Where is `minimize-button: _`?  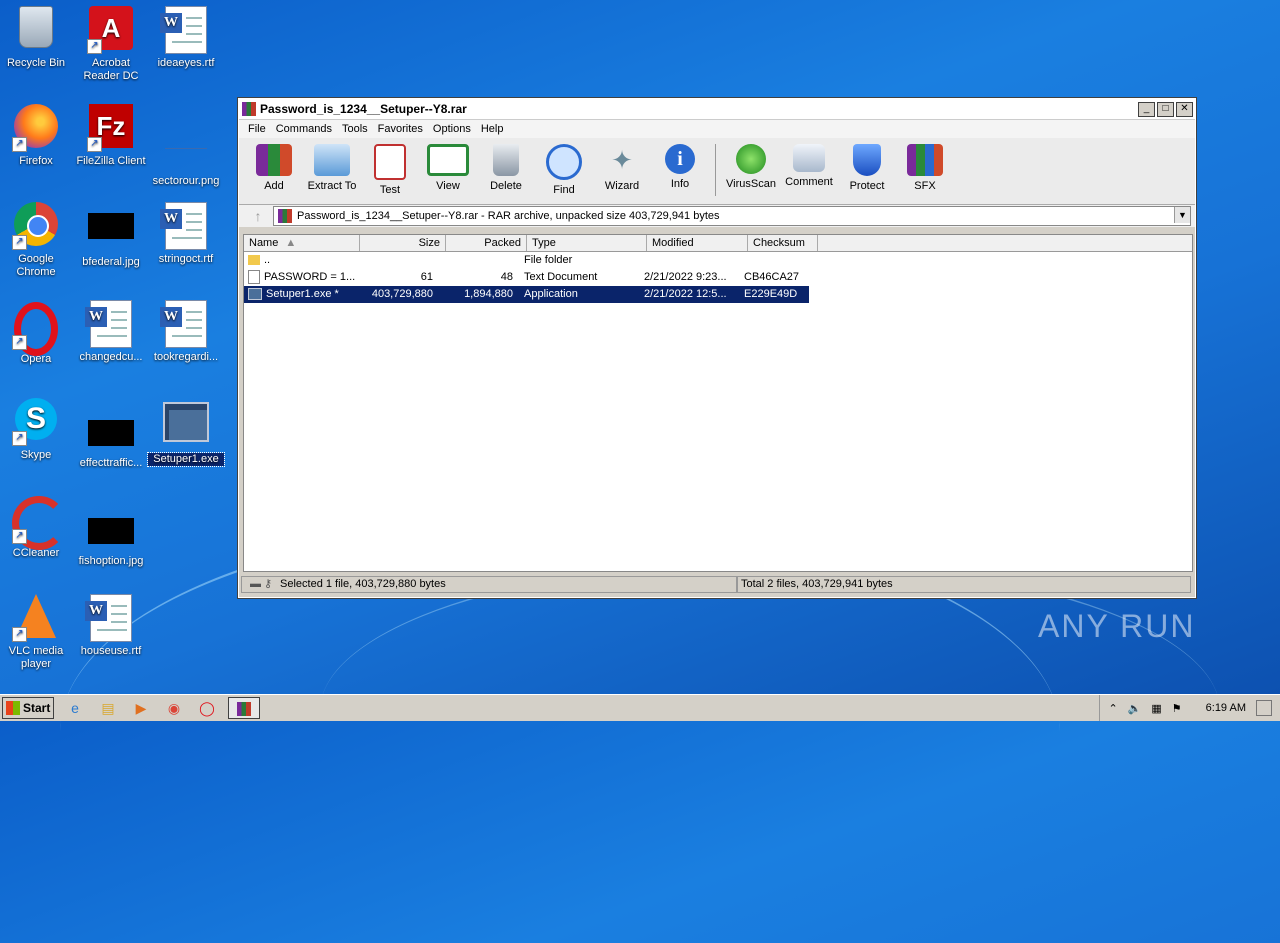 minimize-button: _ is located at coordinates (1146, 109).